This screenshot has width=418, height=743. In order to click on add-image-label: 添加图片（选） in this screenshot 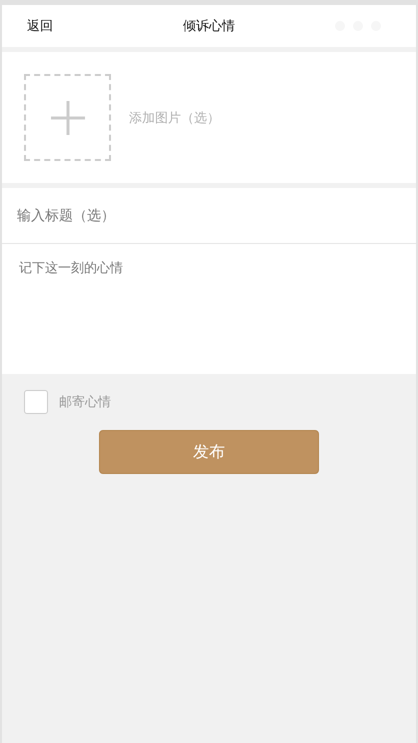, I will do `click(174, 118)`.